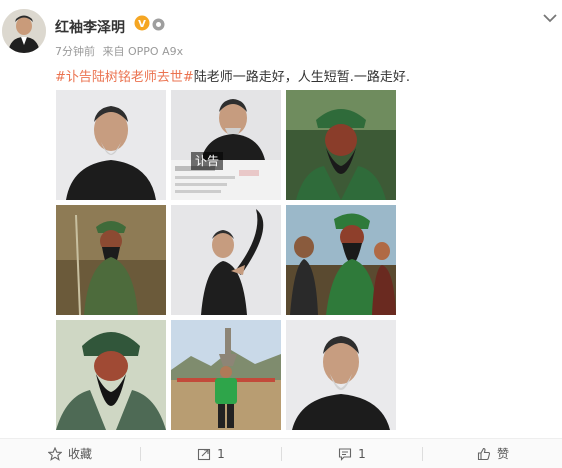  What do you see at coordinates (226, 145) in the screenshot?
I see `image-thumb-2: 讣告` at bounding box center [226, 145].